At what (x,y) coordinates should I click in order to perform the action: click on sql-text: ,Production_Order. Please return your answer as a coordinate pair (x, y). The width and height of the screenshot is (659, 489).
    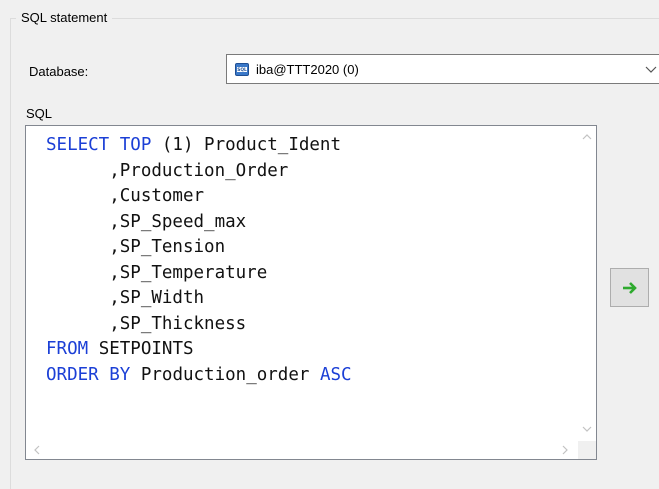
    Looking at the image, I should click on (167, 170).